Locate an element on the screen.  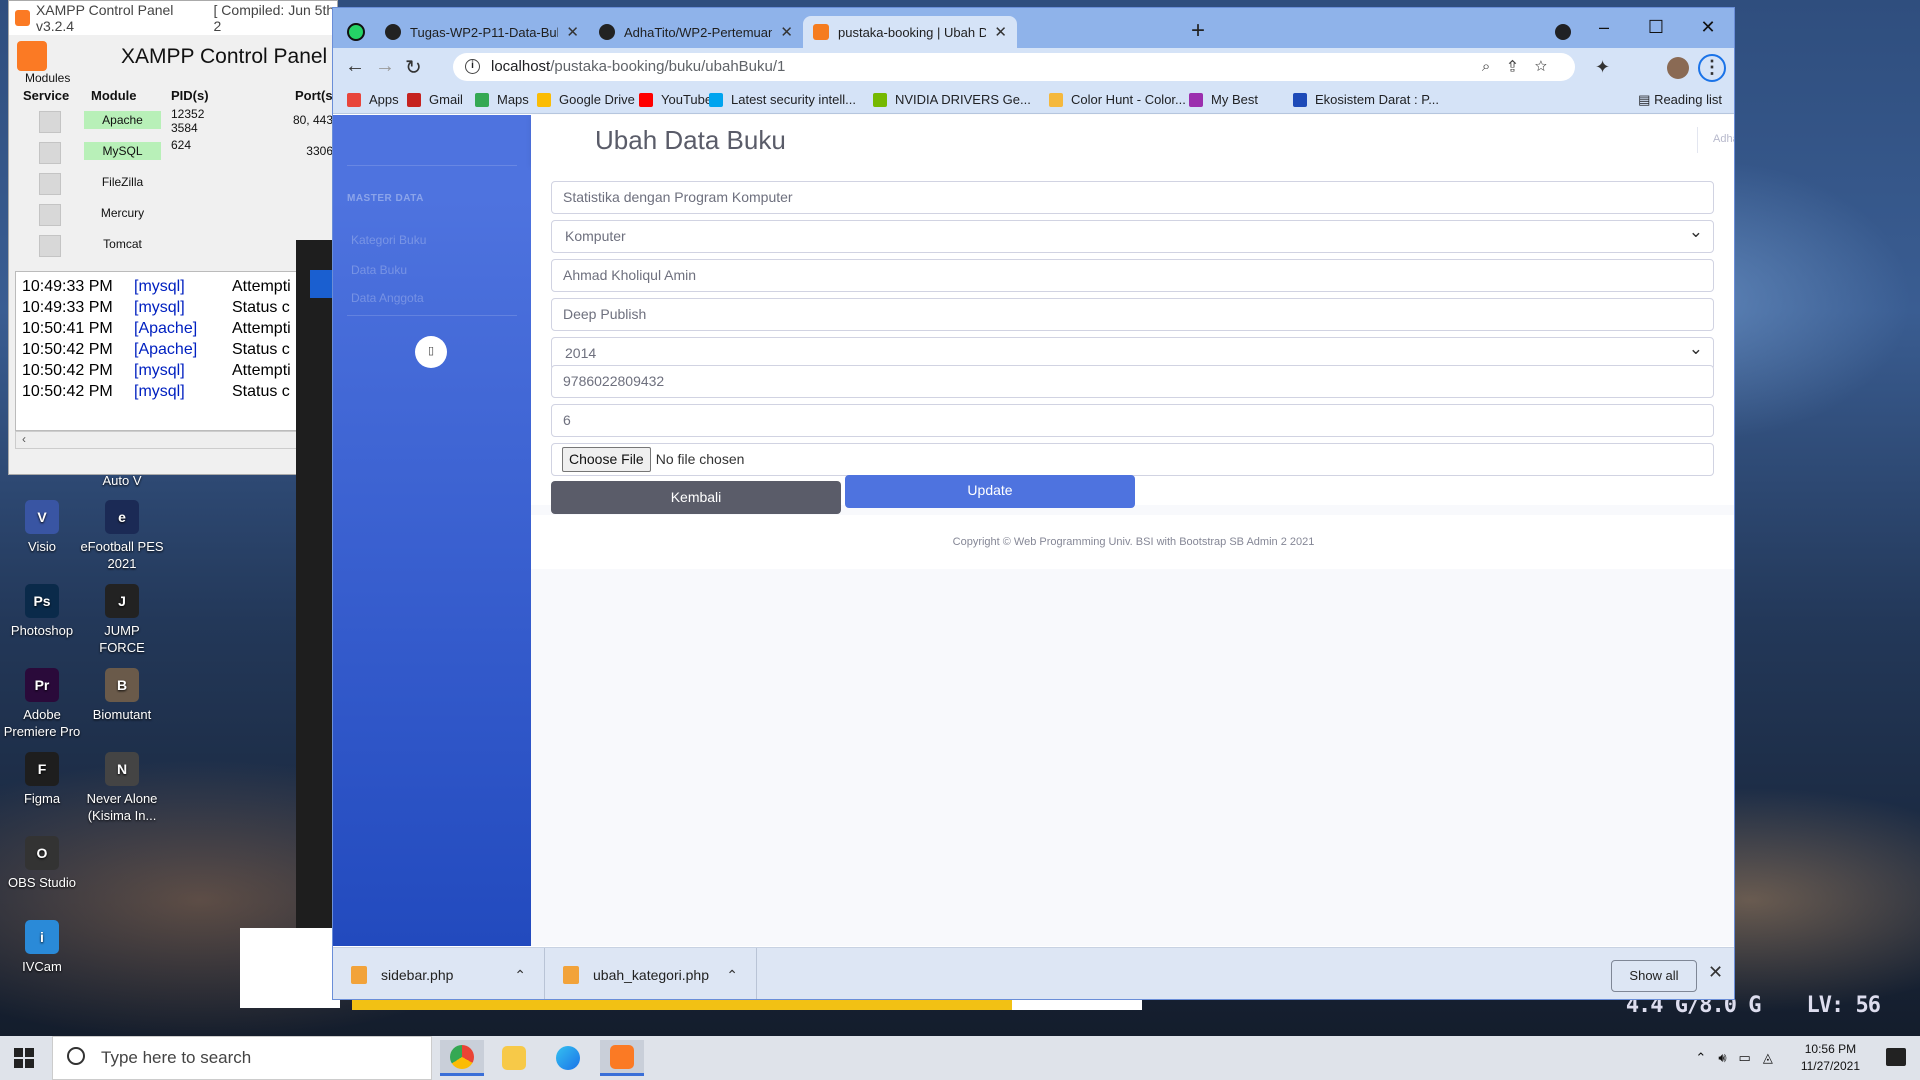
new-tab-button: + is located at coordinates (1198, 31).